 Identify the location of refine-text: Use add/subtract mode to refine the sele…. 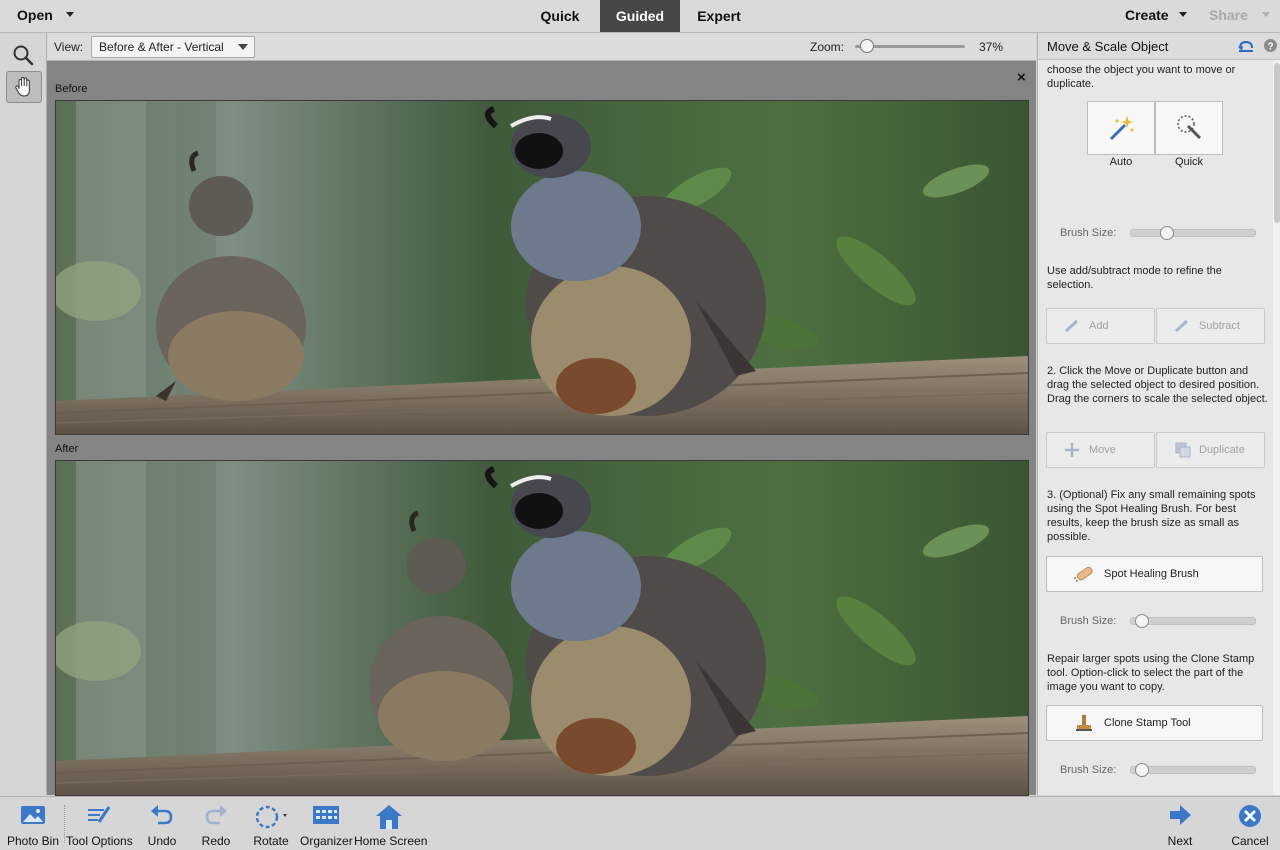
(1134, 278).